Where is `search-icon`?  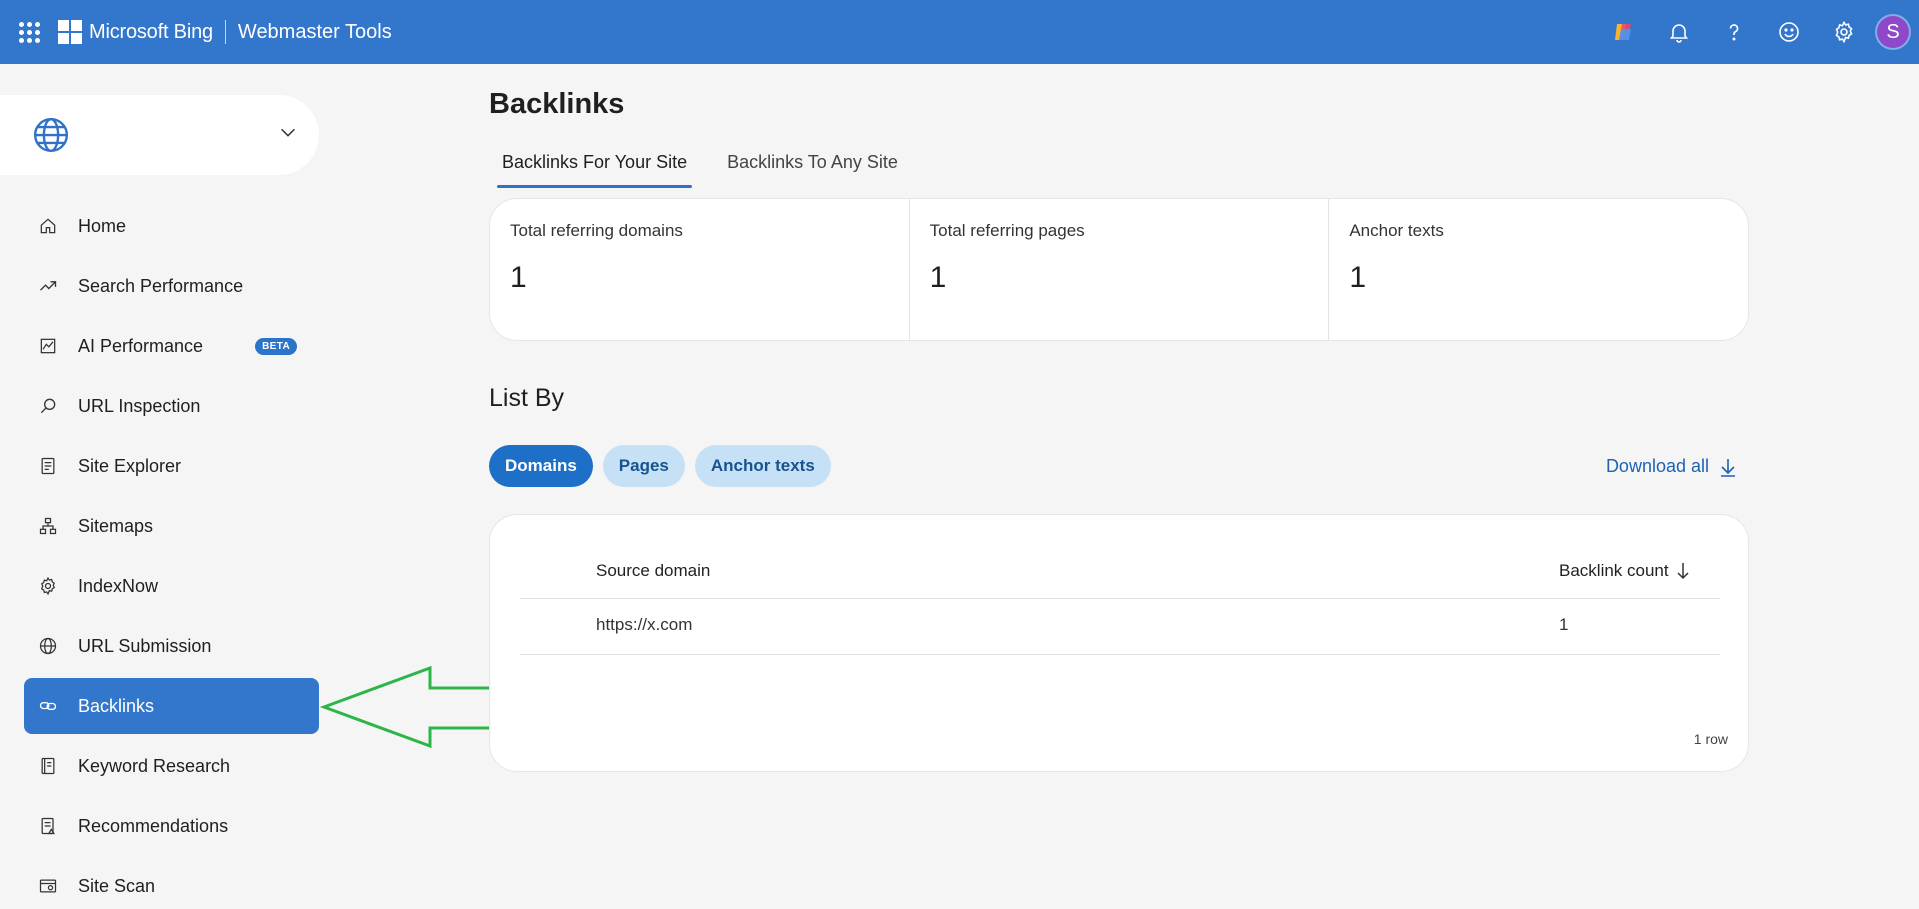 search-icon is located at coordinates (48, 406).